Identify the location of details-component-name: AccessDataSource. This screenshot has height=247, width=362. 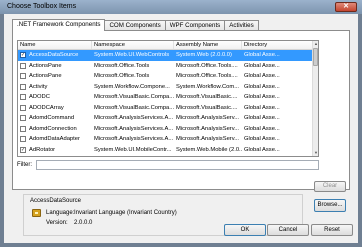
(56, 201).